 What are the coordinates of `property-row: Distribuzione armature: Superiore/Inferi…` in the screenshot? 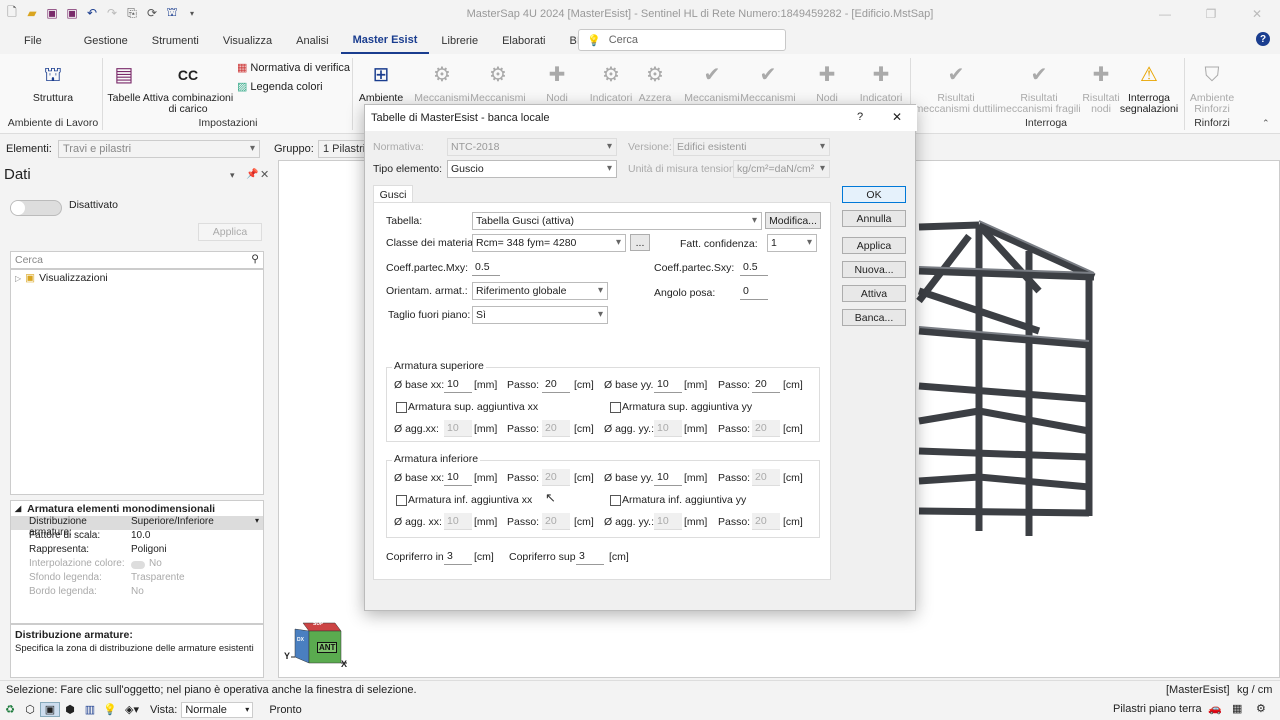 It's located at (137, 527).